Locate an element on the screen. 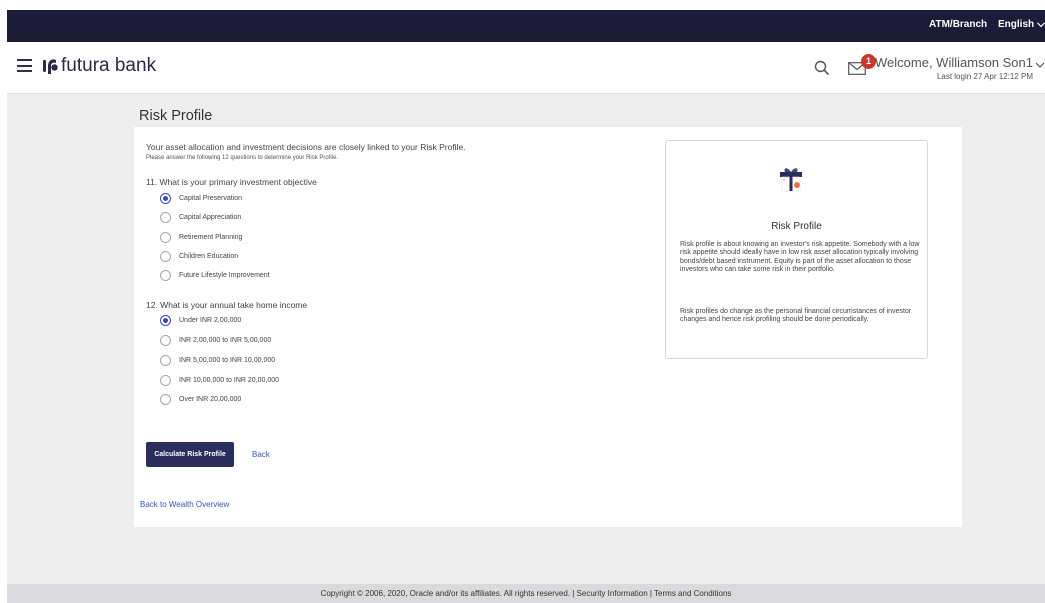 The image size is (1045, 603). question-12: 12. What is your annual take home income is located at coordinates (227, 305).